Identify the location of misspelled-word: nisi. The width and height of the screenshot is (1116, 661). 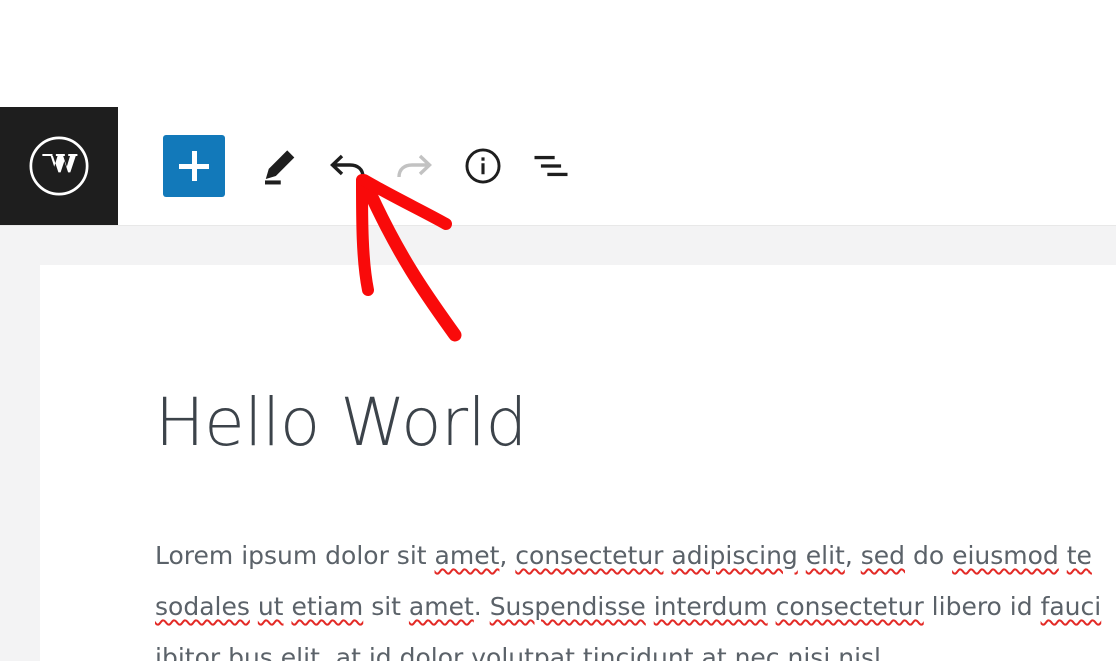
(809, 652).